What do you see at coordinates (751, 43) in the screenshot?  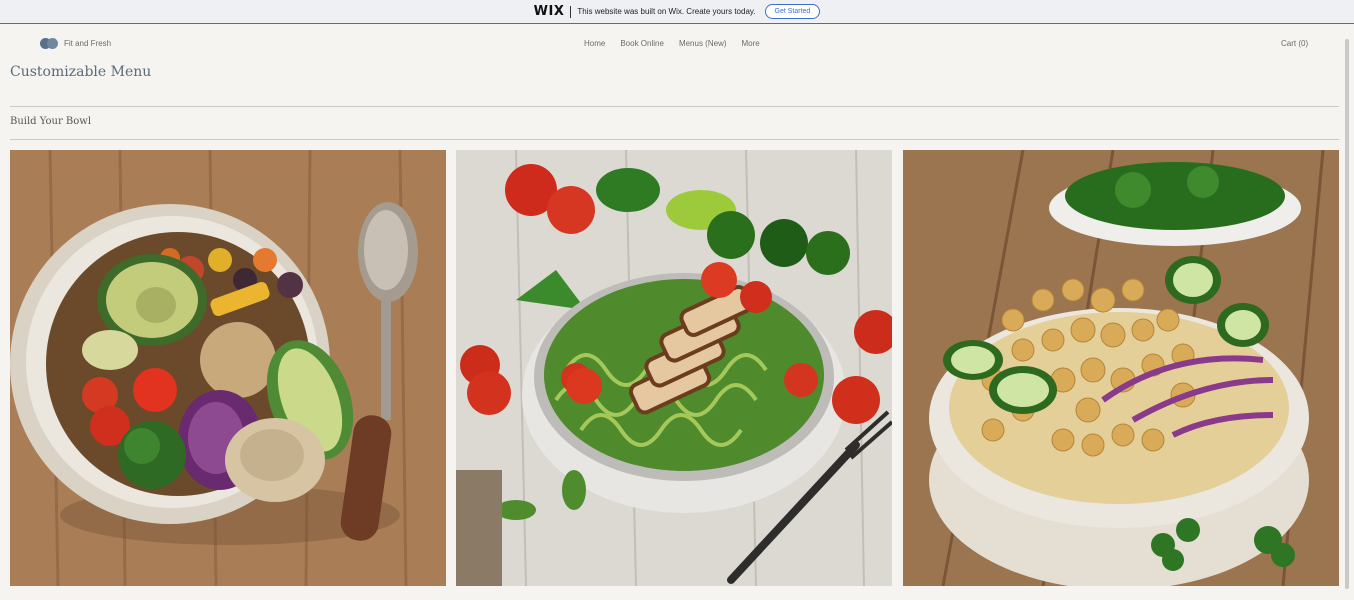 I see `nav-item-more: More` at bounding box center [751, 43].